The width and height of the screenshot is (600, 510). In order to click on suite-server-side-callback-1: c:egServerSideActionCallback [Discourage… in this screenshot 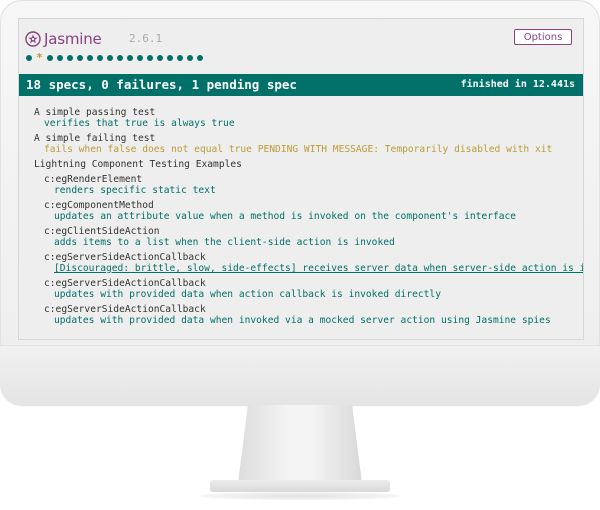, I will do `click(313, 263)`.